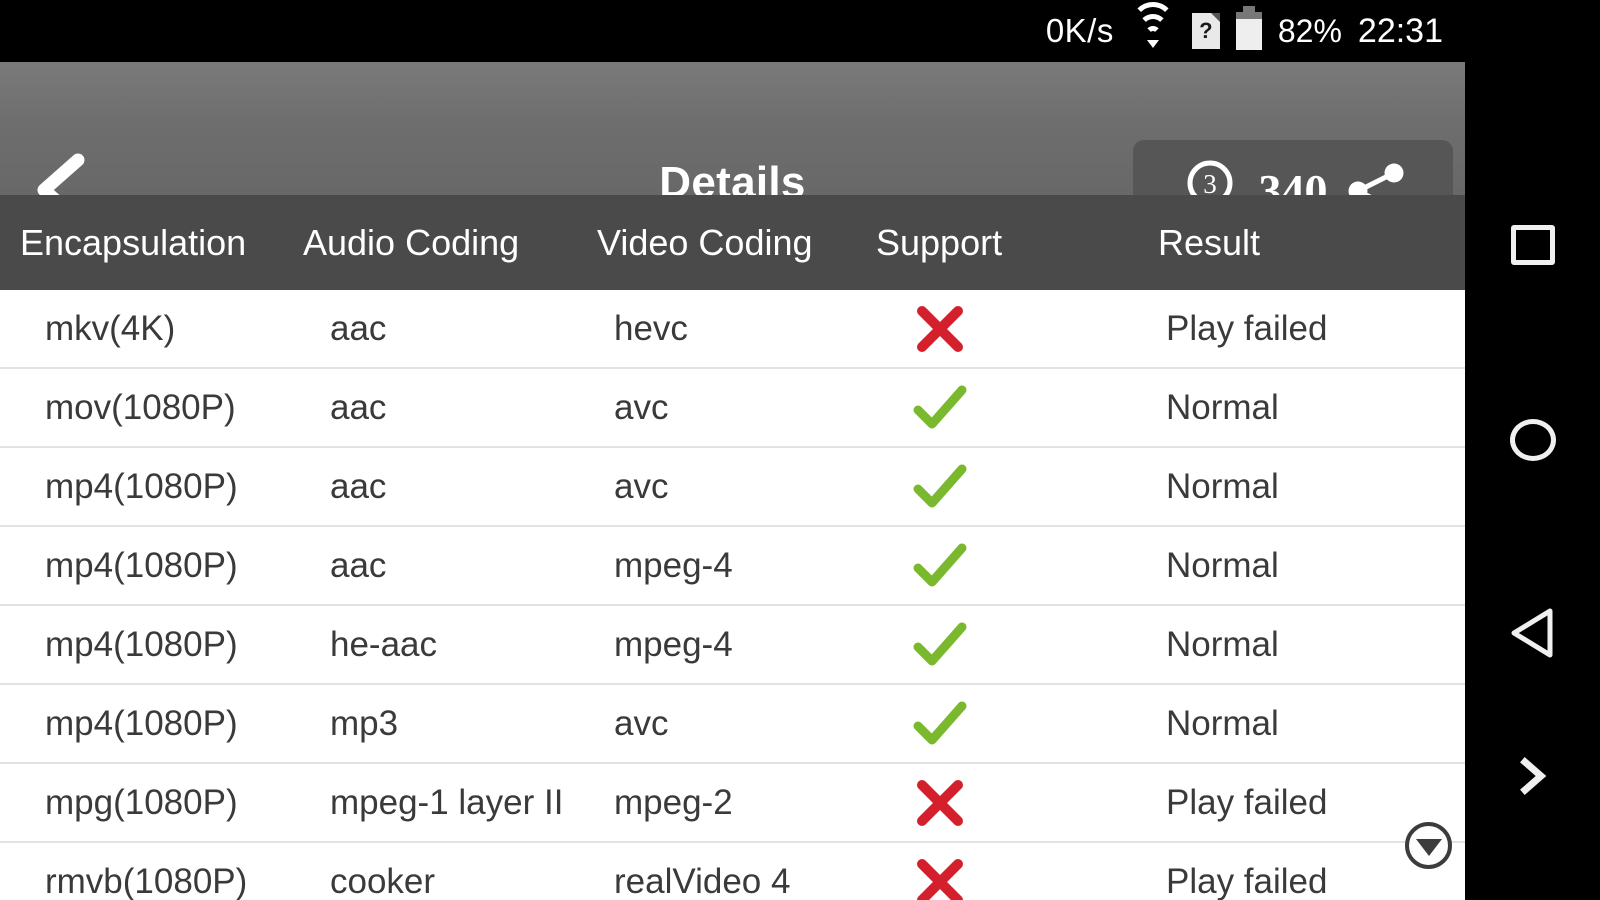 The width and height of the screenshot is (1600, 900). I want to click on column-header-support: Support, so click(939, 242).